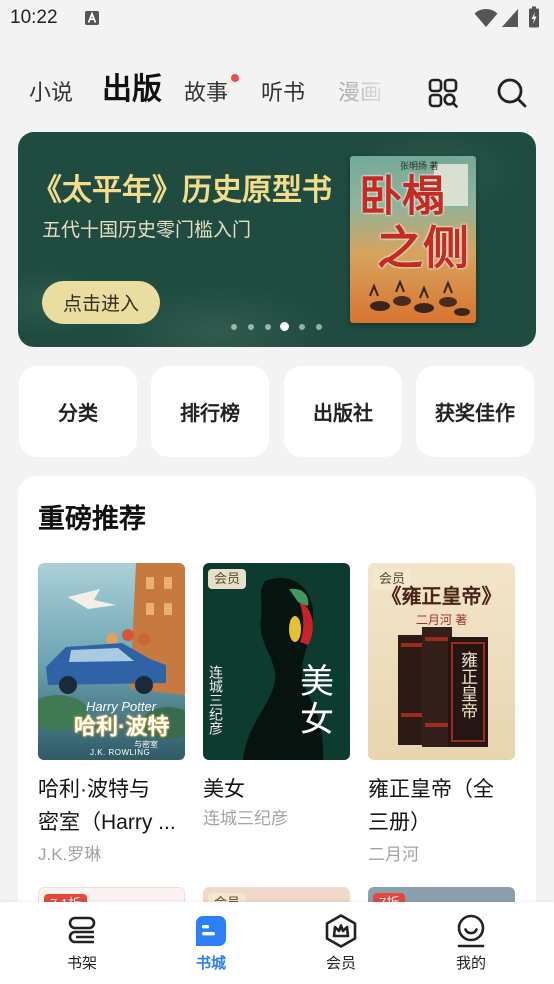 This screenshot has width=554, height=984. I want to click on status-time: 10:22, so click(34, 17).